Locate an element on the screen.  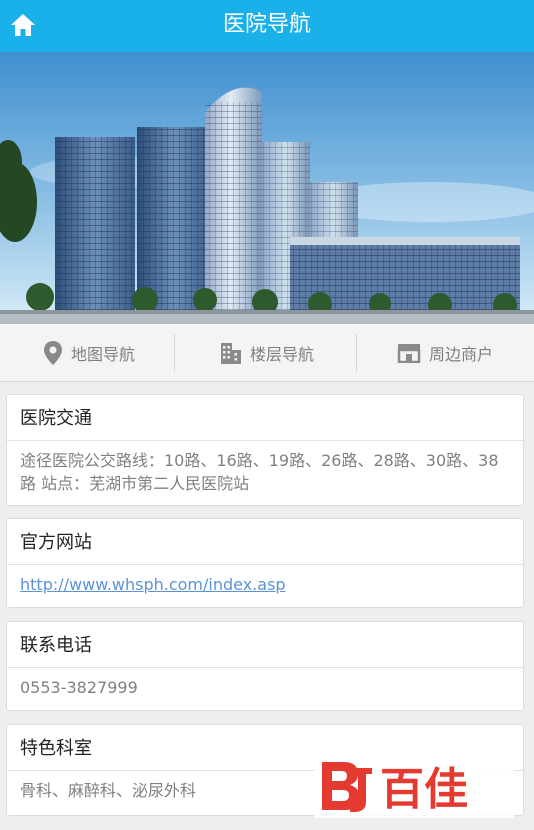
map-pin-icon is located at coordinates (52, 352).